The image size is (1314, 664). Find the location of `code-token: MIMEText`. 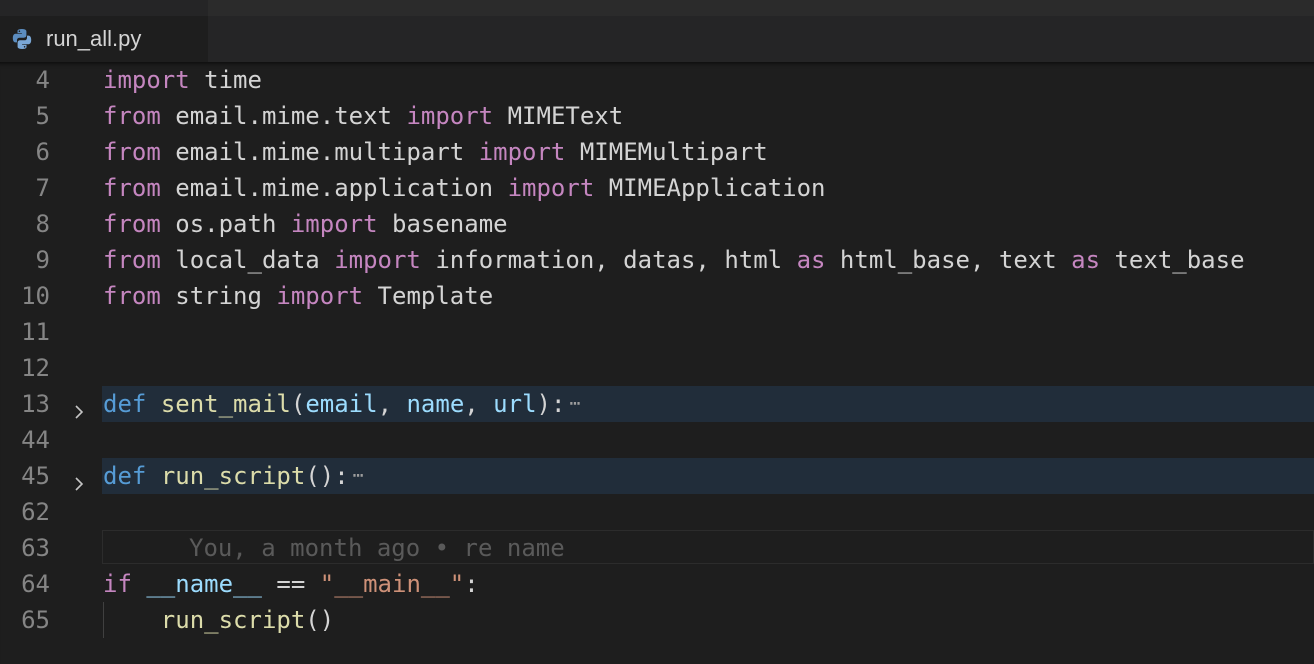

code-token: MIMEText is located at coordinates (558, 116).